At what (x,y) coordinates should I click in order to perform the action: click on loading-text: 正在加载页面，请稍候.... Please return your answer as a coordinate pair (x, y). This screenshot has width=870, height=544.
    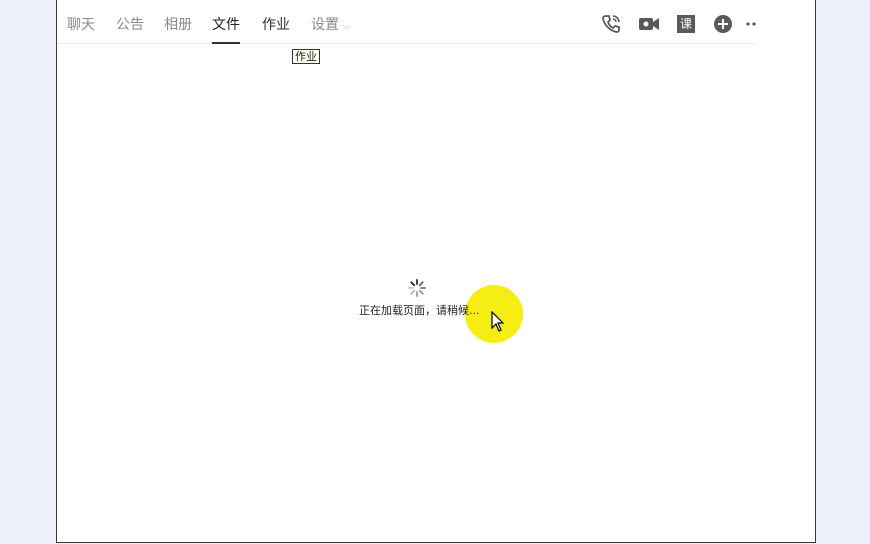
    Looking at the image, I should click on (419, 310).